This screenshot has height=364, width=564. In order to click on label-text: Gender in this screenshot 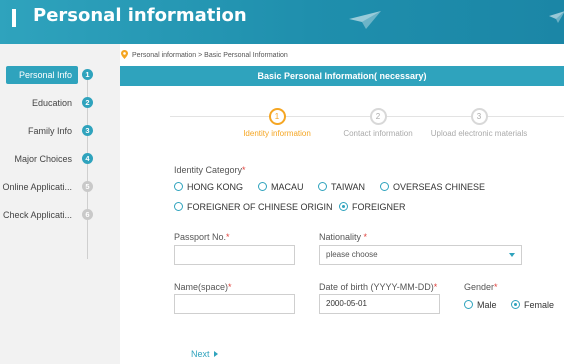, I will do `click(479, 287)`.